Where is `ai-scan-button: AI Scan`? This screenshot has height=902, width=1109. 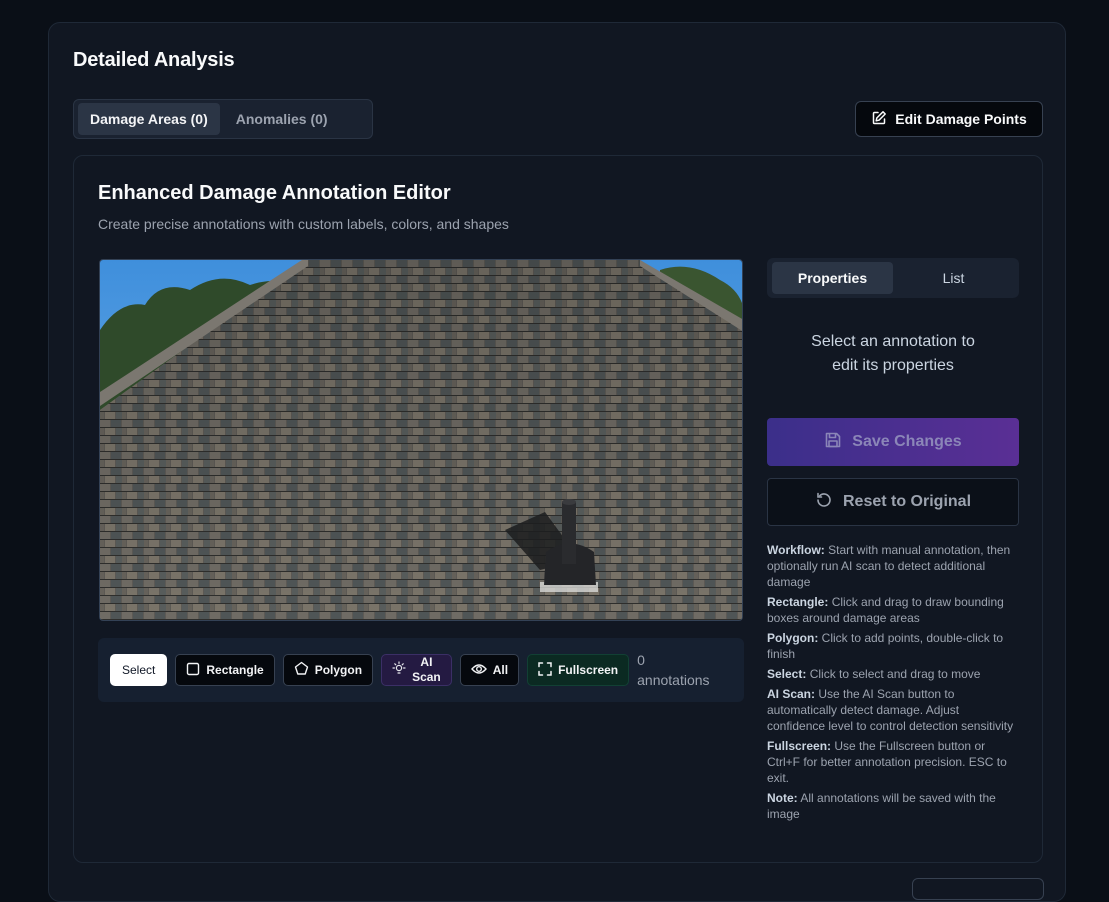 ai-scan-button: AI Scan is located at coordinates (416, 670).